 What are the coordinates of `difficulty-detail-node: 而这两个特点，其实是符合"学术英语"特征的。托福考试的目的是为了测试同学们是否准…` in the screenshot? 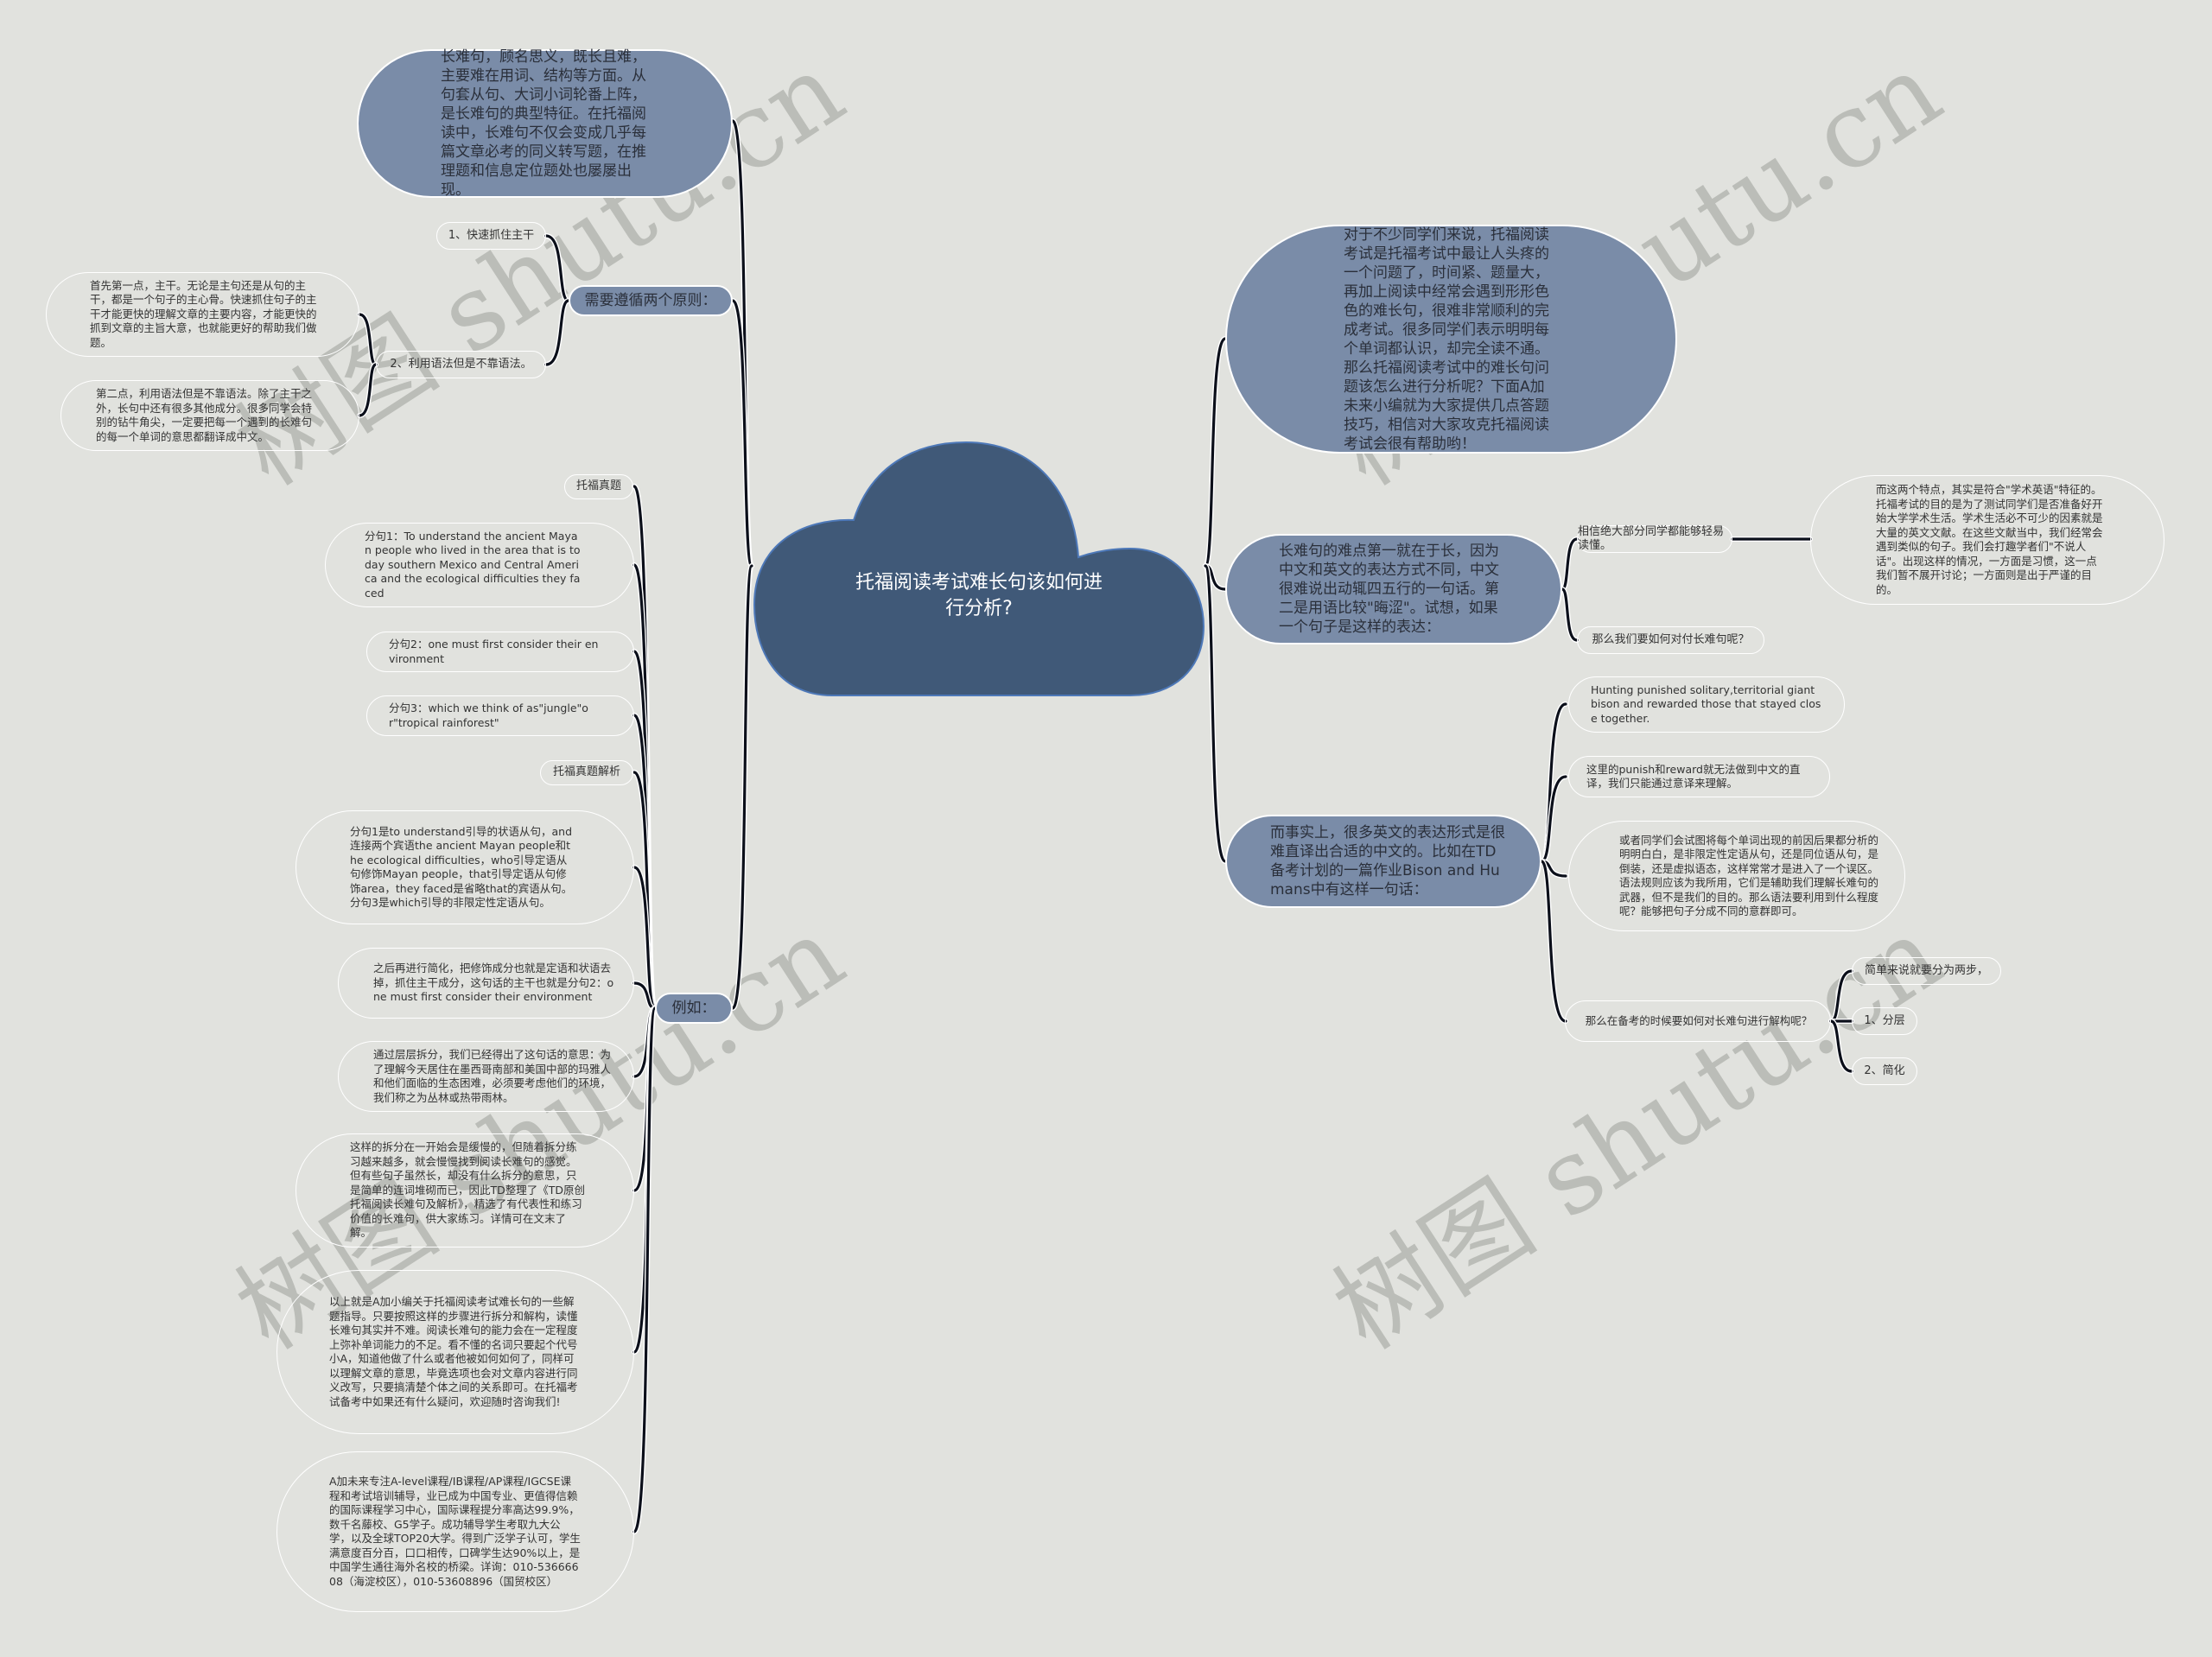 It's located at (1987, 540).